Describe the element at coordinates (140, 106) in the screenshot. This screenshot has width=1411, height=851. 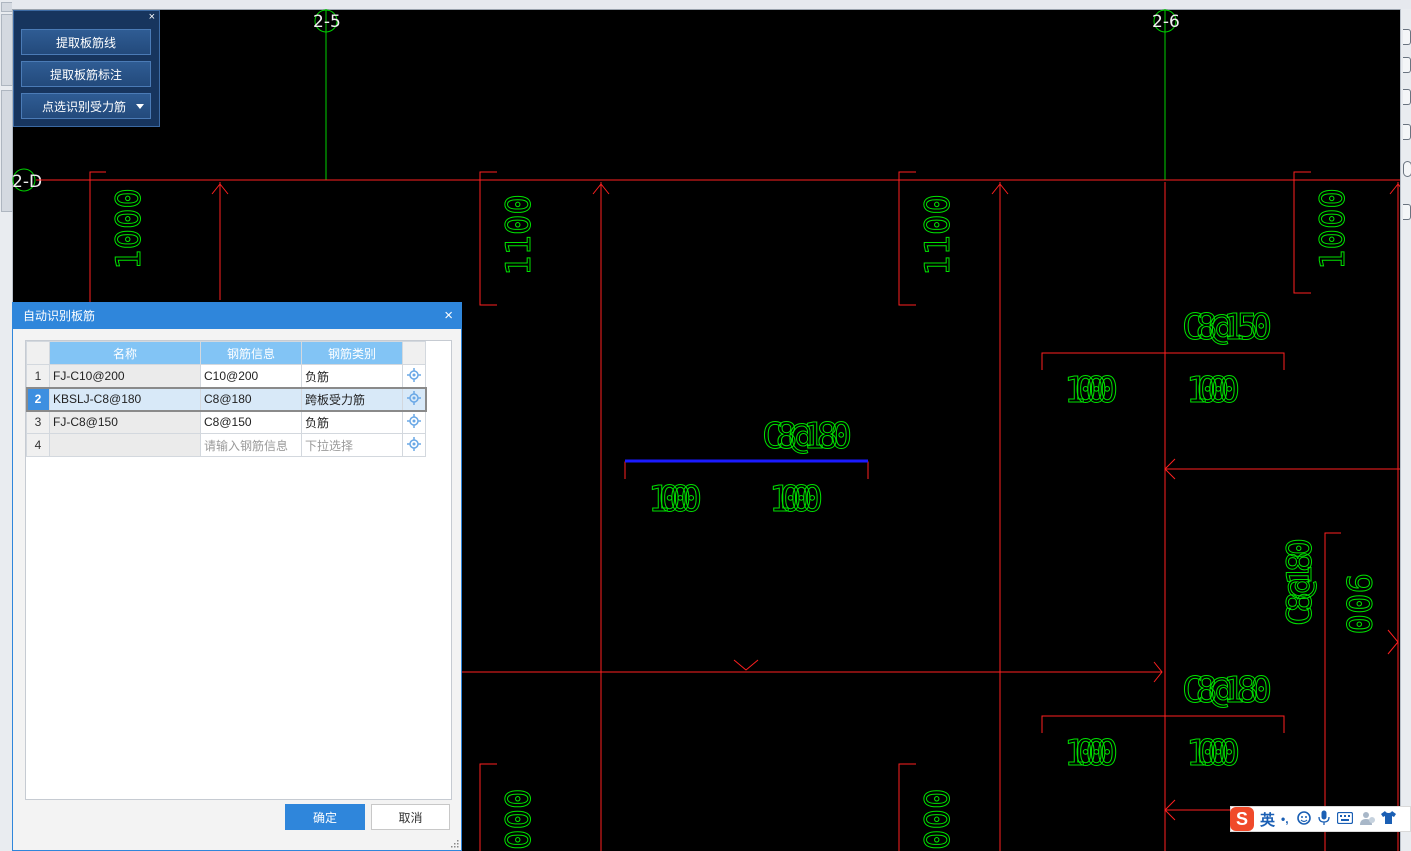
I see `dropdown-arrow-icon` at that location.